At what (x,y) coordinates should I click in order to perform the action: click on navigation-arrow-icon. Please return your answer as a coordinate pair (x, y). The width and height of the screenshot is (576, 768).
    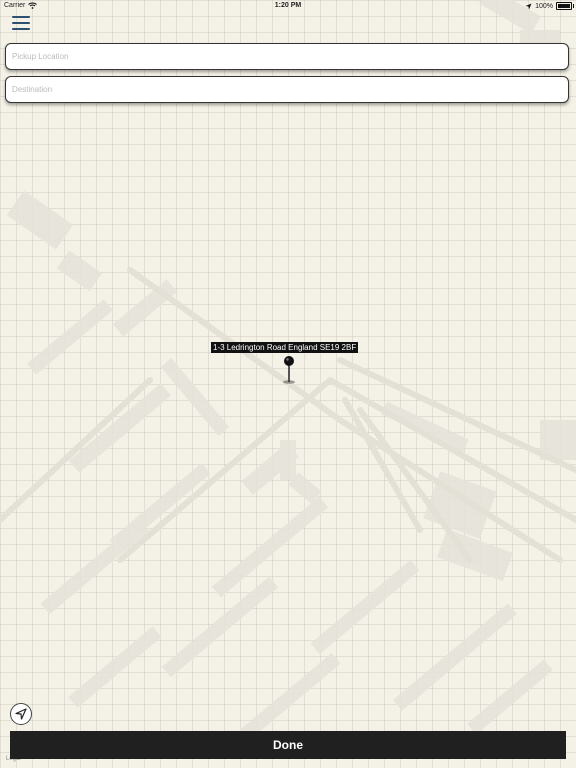
    Looking at the image, I should click on (21, 714).